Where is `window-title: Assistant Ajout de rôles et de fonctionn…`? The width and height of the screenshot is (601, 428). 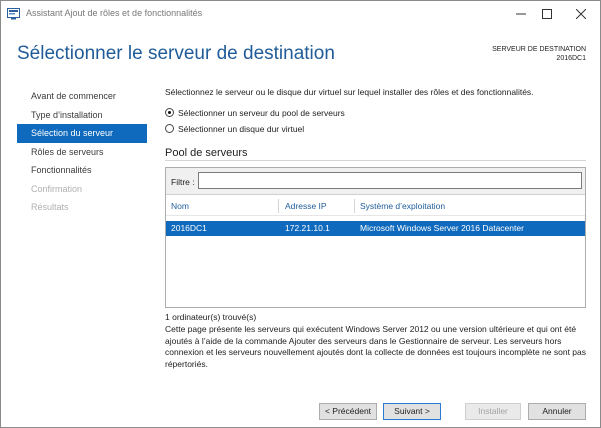
window-title: Assistant Ajout de rôles et de fonctionn… is located at coordinates (114, 13).